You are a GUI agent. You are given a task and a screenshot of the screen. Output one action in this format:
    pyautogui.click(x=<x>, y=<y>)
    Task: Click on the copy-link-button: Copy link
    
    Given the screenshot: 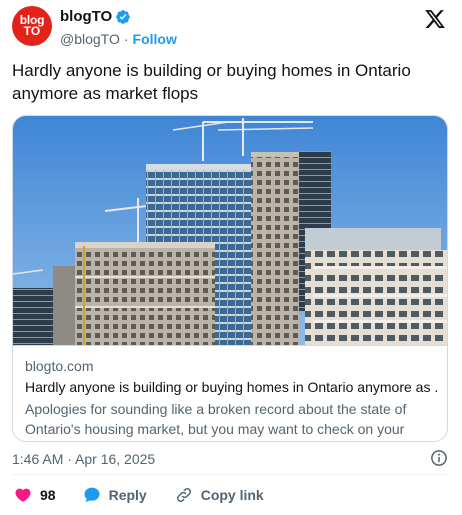 What is the action you would take?
    pyautogui.click(x=219, y=495)
    